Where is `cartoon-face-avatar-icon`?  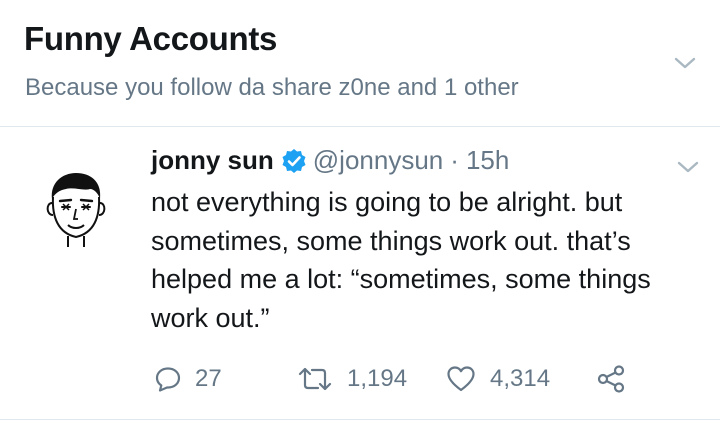
cartoon-face-avatar-icon is located at coordinates (76, 210).